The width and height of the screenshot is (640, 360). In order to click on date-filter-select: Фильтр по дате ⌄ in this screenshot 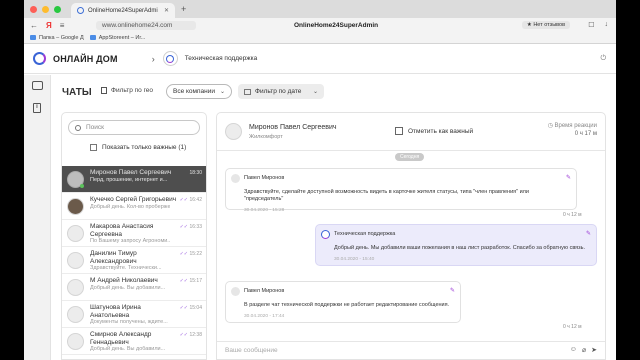, I will do `click(281, 91)`.